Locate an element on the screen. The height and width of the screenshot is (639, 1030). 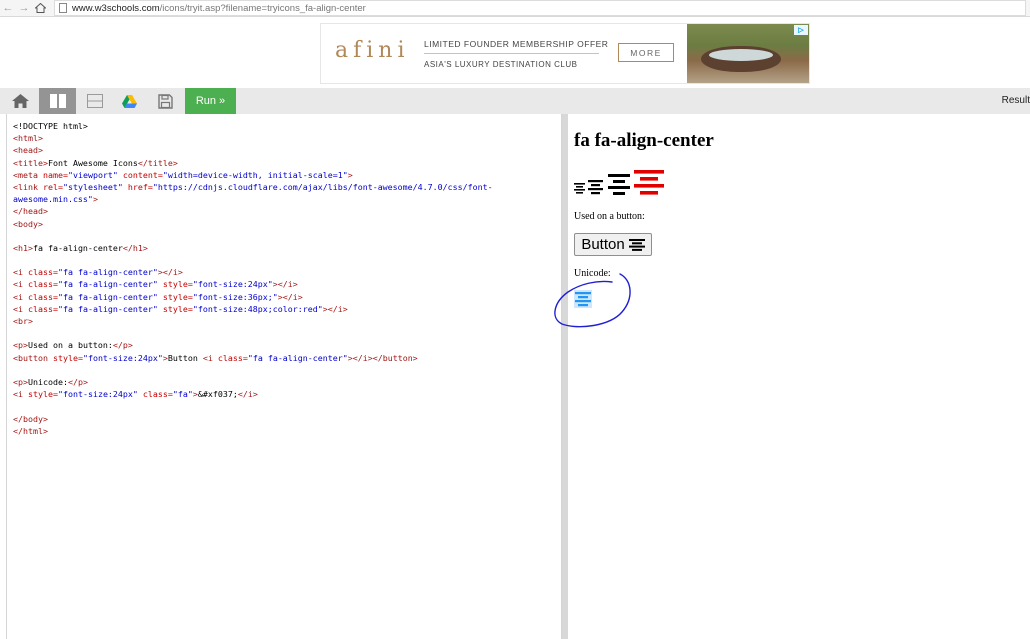
tryit-toolbar: Run » Result is located at coordinates (515, 101).